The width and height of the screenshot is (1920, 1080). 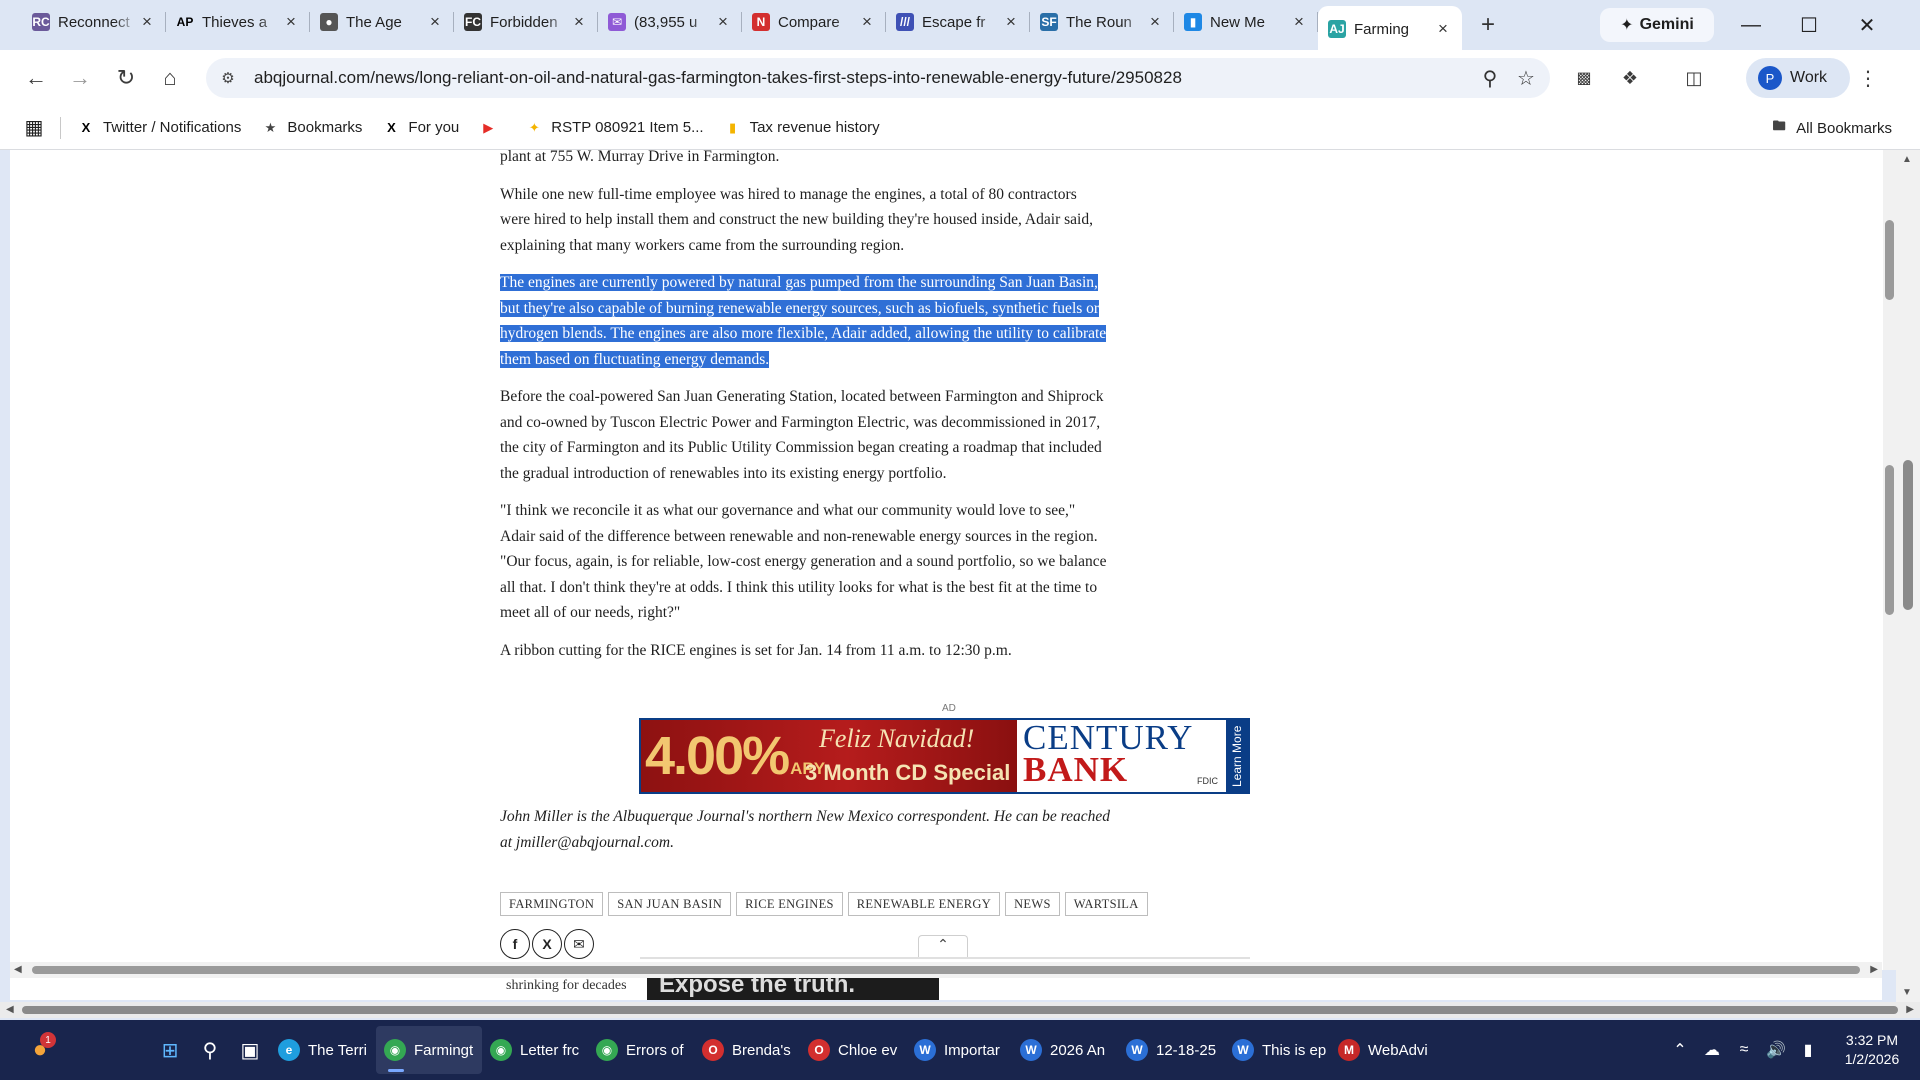 What do you see at coordinates (1907, 992) in the screenshot?
I see `scroll-down-arrow-icon: ▼` at bounding box center [1907, 992].